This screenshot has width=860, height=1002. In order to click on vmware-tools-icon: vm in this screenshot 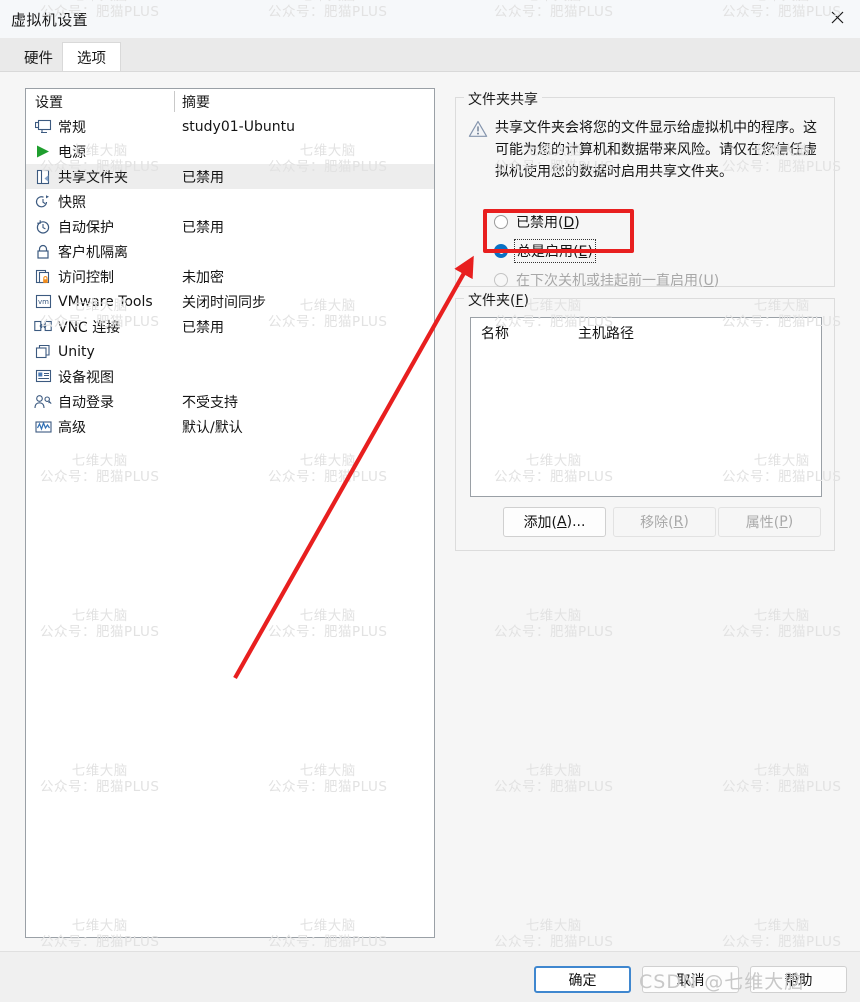, I will do `click(43, 302)`.